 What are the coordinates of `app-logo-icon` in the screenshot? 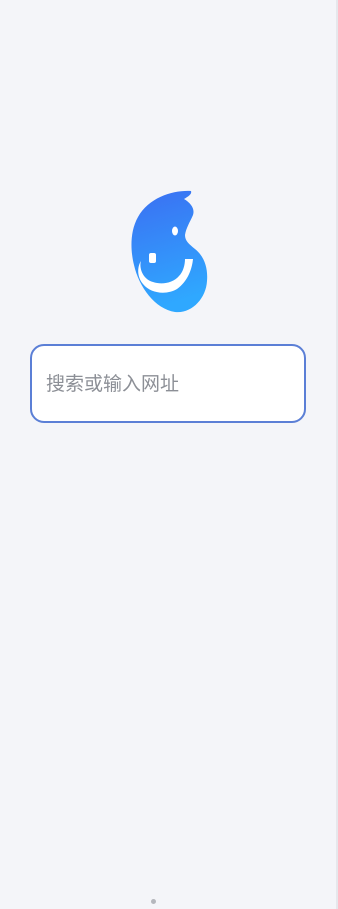 It's located at (169, 251).